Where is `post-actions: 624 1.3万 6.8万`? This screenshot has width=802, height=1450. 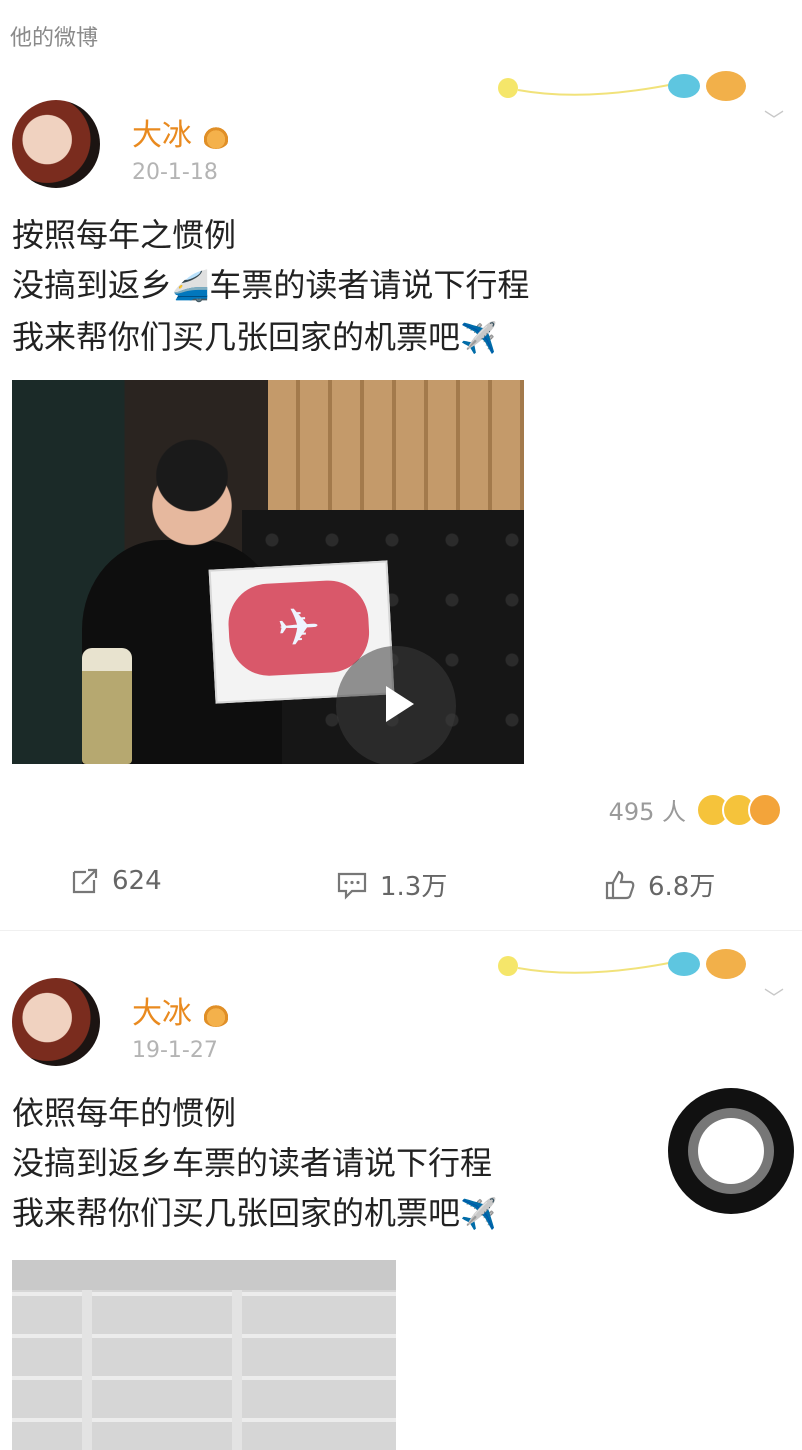
post-actions: 624 1.3万 6.8万 is located at coordinates (401, 891).